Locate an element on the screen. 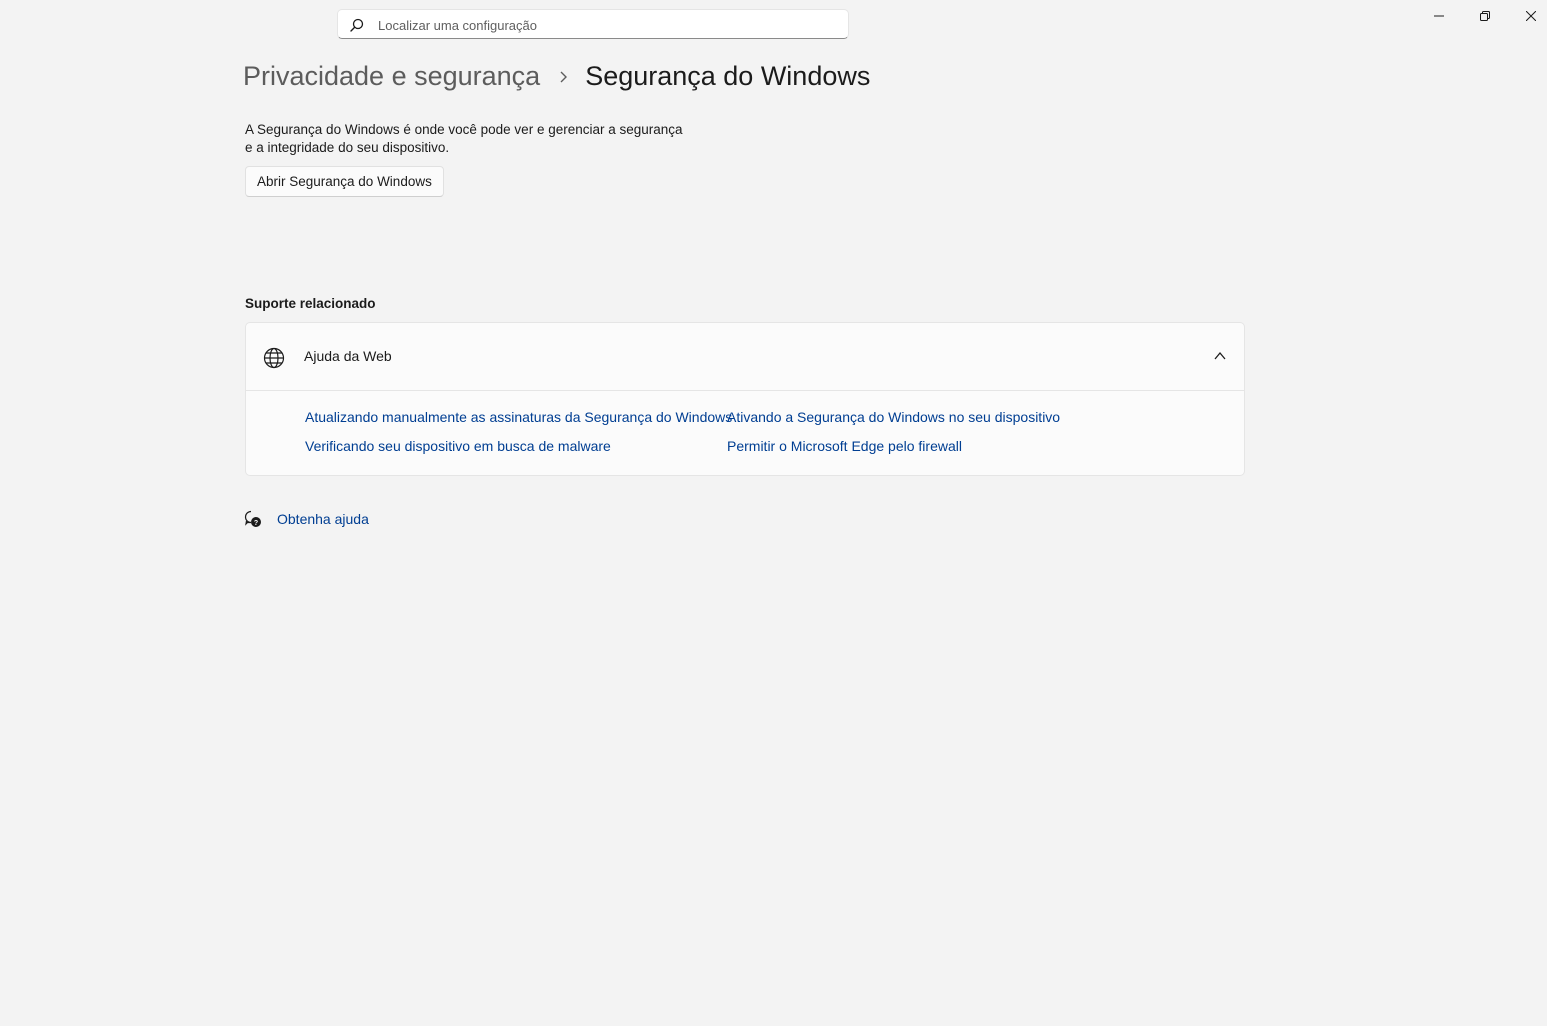 Image resolution: width=1547 pixels, height=1026 pixels. search-box is located at coordinates (593, 24).